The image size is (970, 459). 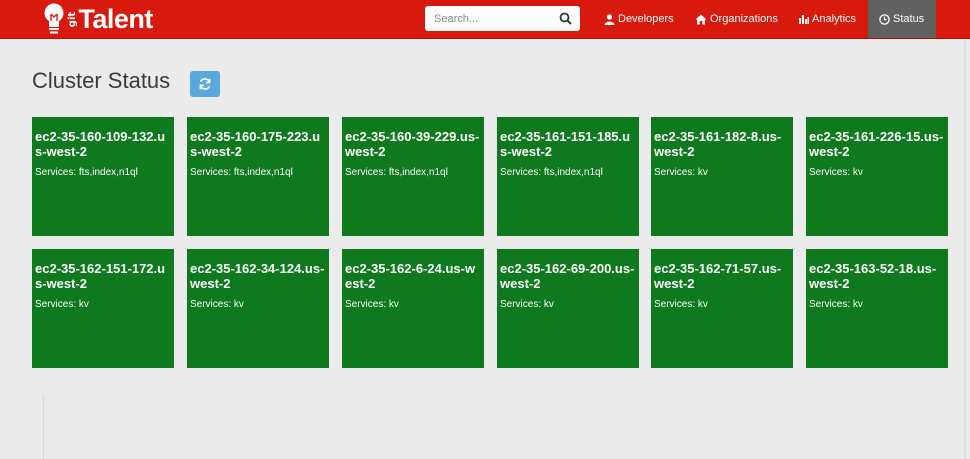 I want to click on home-icon, so click(x=701, y=19).